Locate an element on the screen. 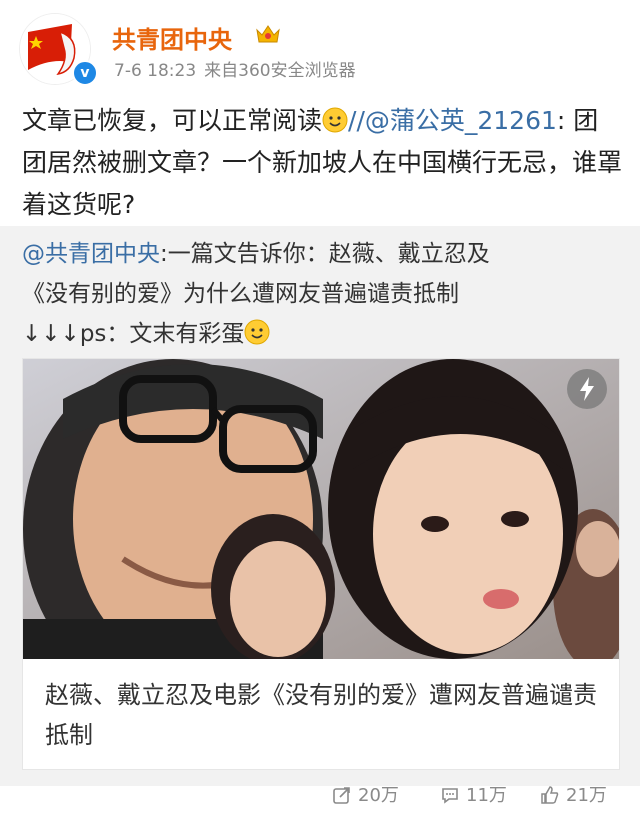 Image resolution: width=640 pixels, height=819 pixels. post-header: v 共青团中央 7-6 18:23 来自360安全浏览器 is located at coordinates (320, 48).